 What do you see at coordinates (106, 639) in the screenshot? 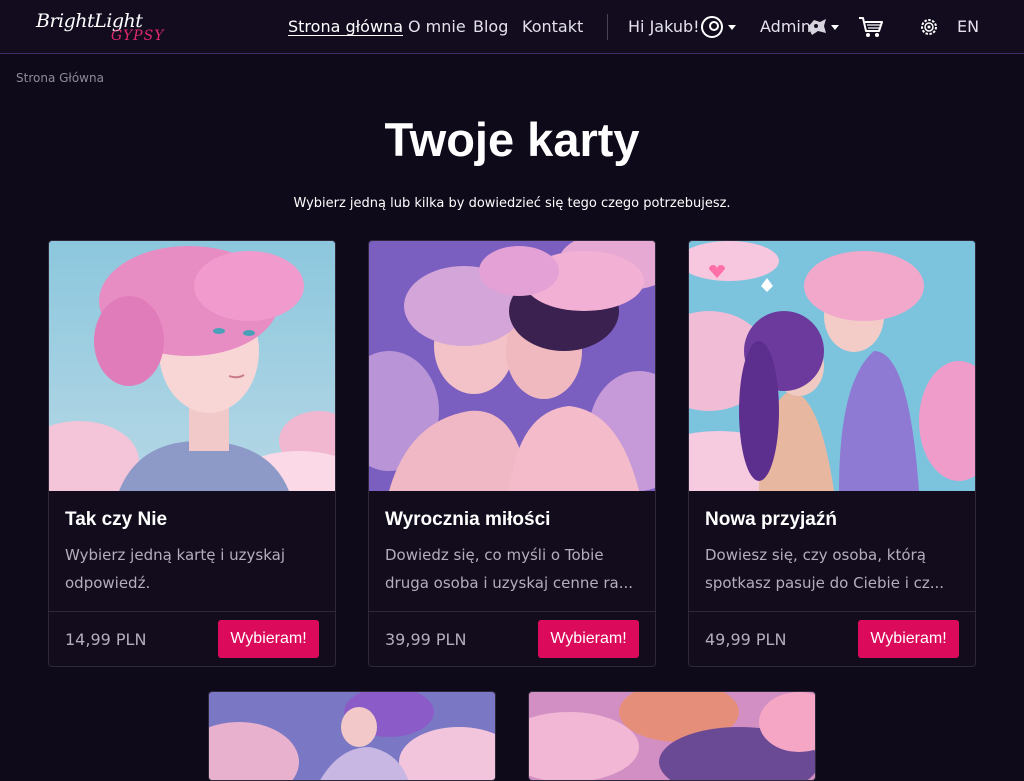
I see `card-price: 14,99 PLN` at bounding box center [106, 639].